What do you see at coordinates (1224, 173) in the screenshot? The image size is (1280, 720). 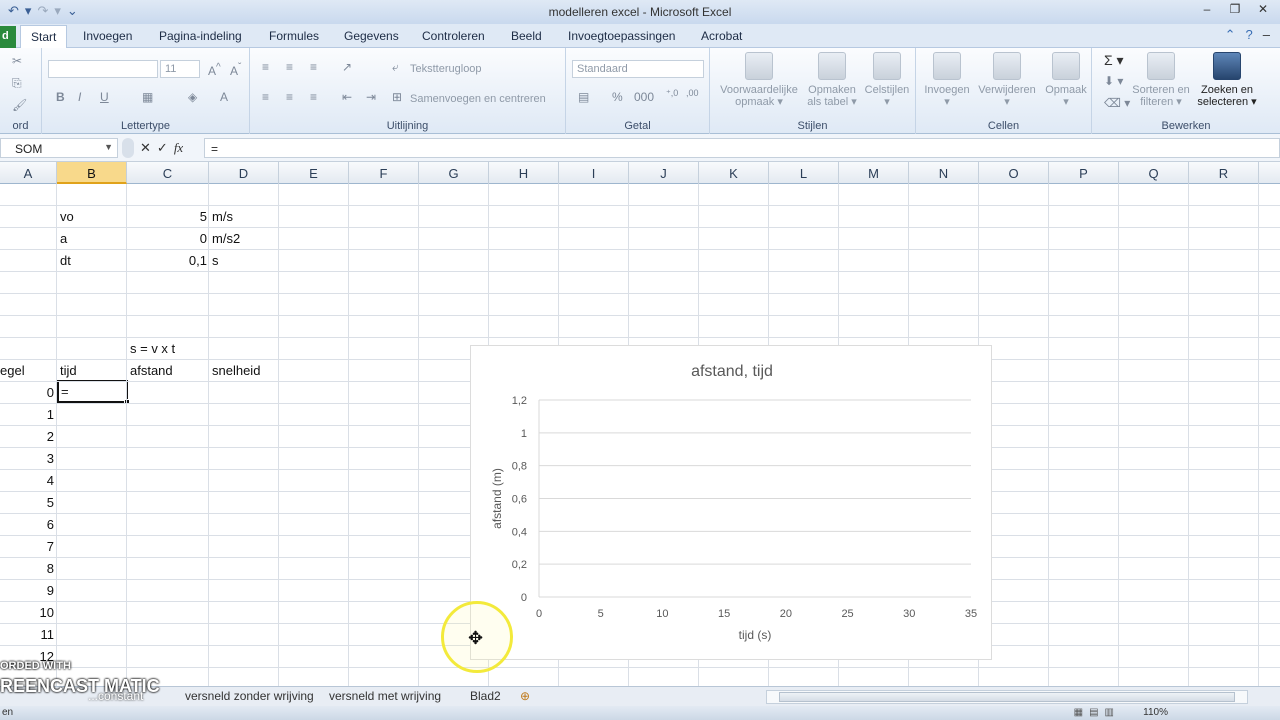 I see `column-header-r: R` at bounding box center [1224, 173].